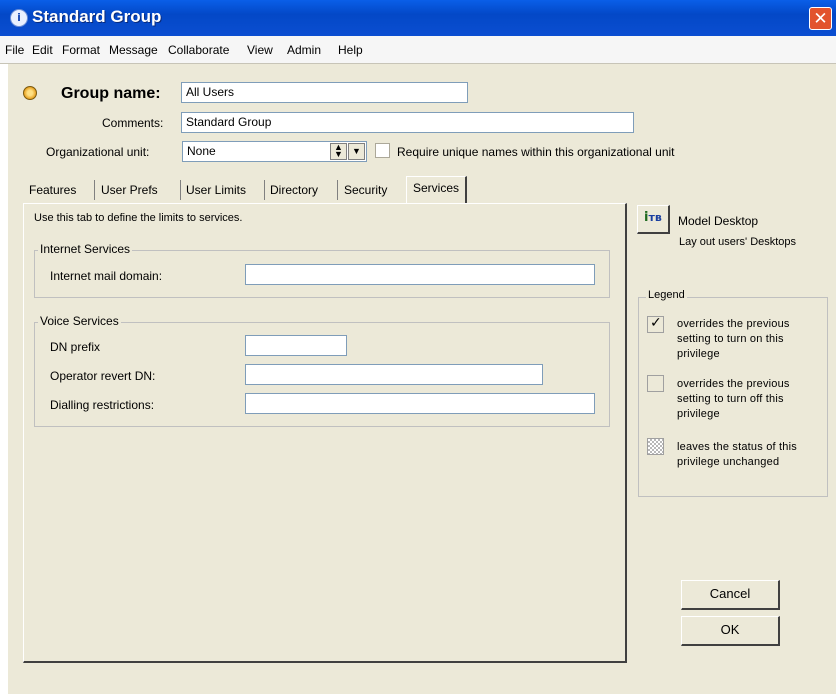 The image size is (836, 694). Describe the element at coordinates (304, 50) in the screenshot. I see `menu-admin: Admin` at that location.